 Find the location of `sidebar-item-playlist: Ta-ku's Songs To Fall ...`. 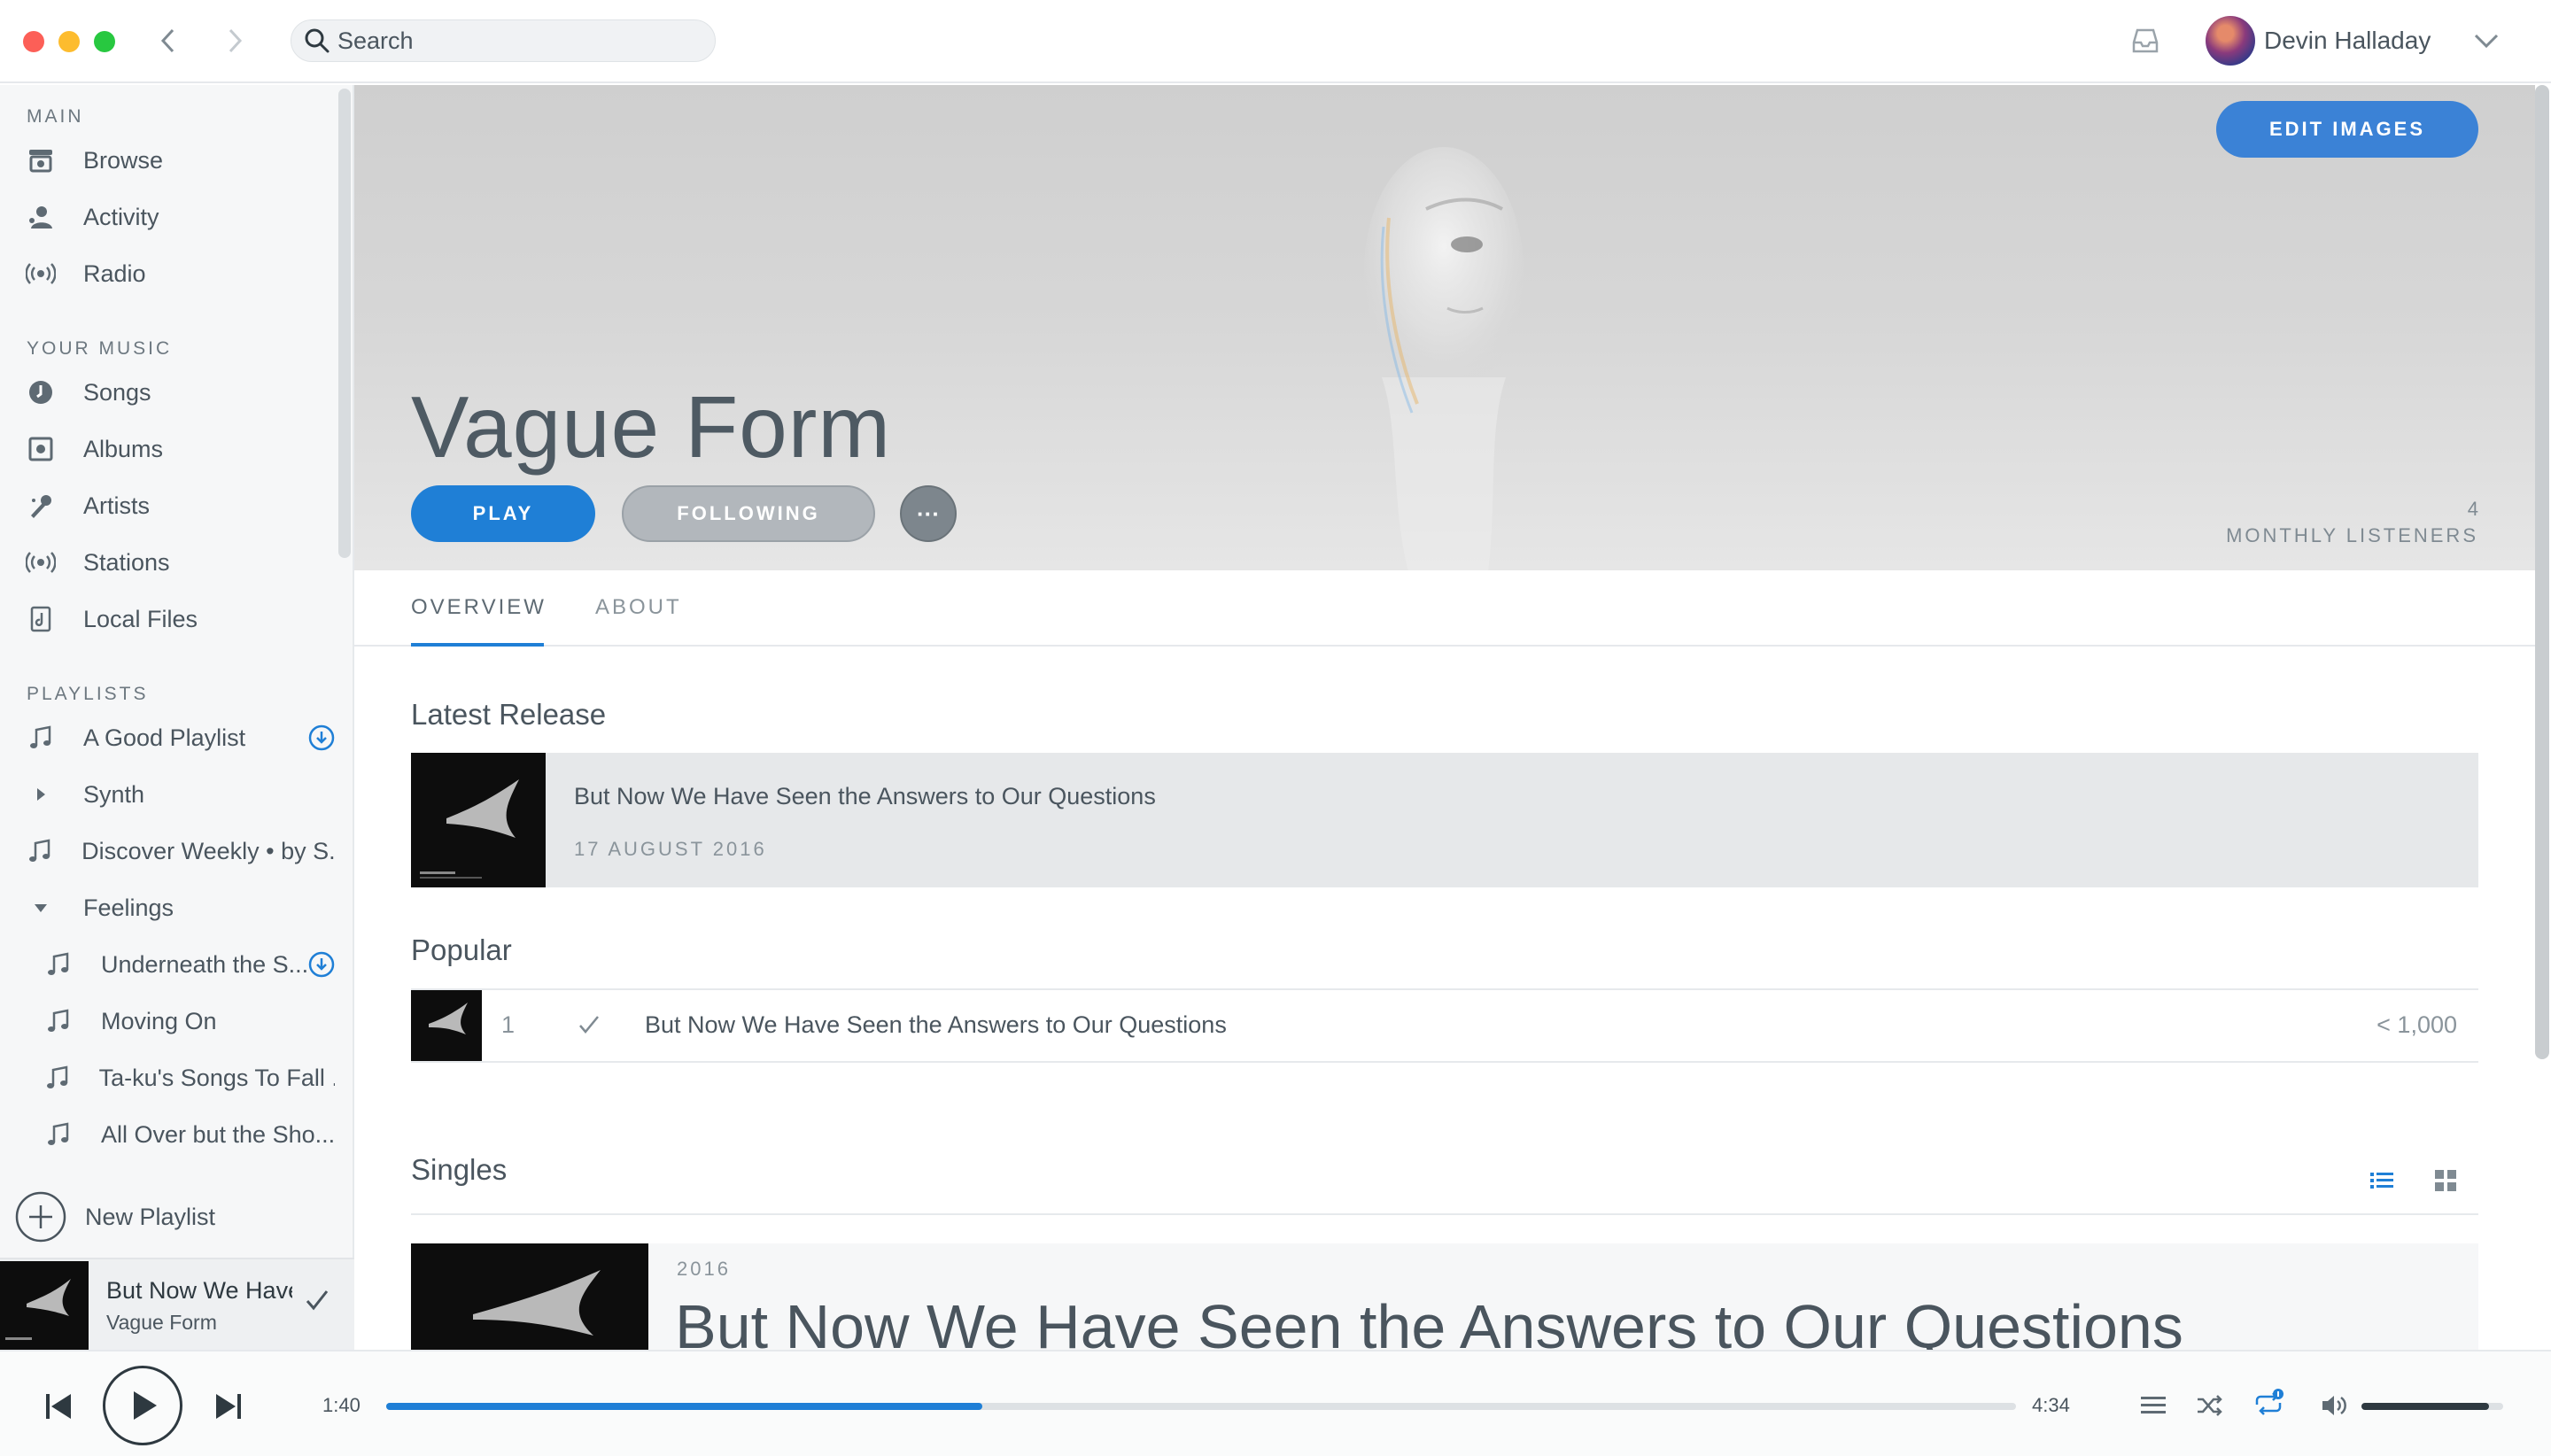

sidebar-item-playlist: Ta-ku's Songs To Fall ... is located at coordinates (189, 1078).